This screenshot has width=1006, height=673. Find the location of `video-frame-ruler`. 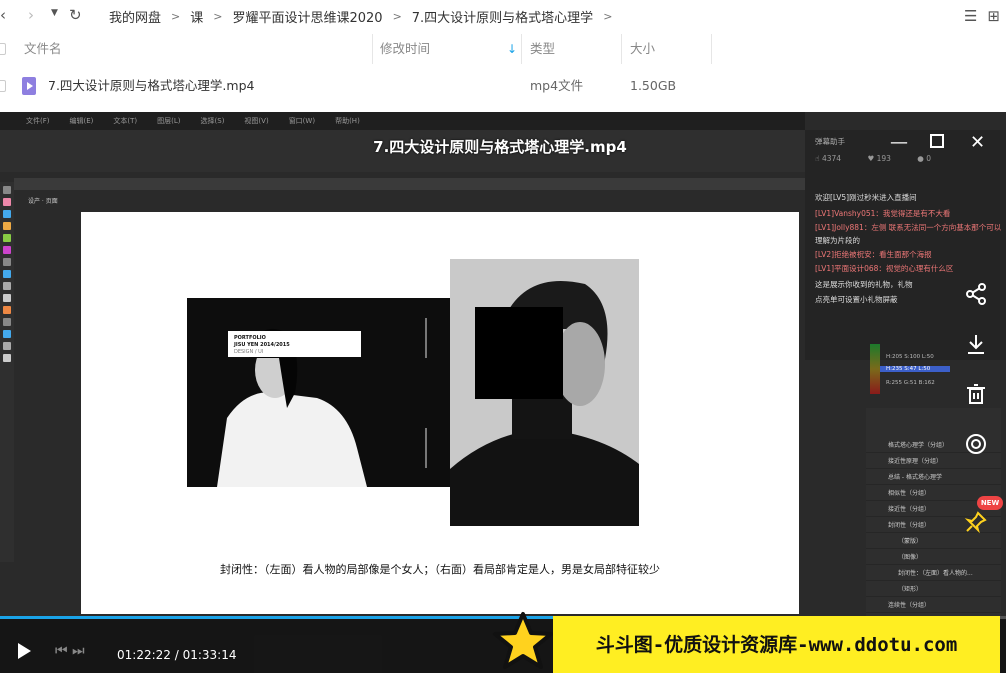

video-frame-ruler is located at coordinates (409, 184).